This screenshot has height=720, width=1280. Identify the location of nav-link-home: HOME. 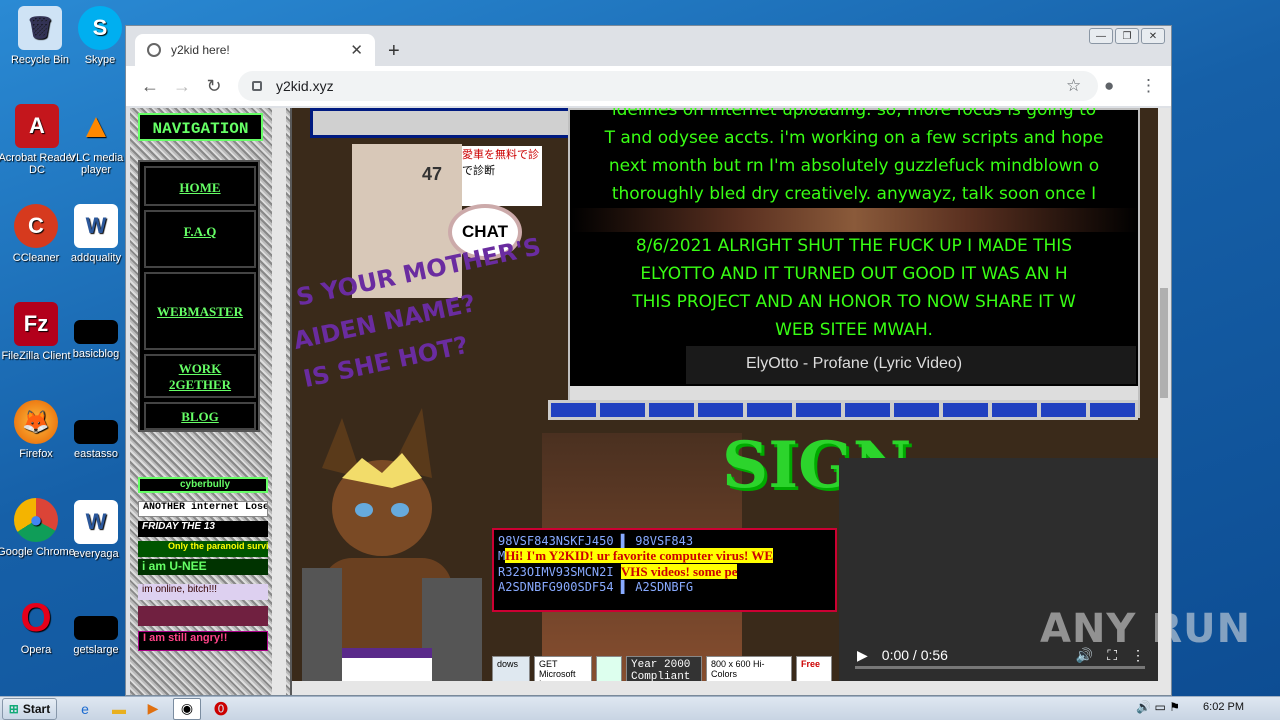
(200, 186).